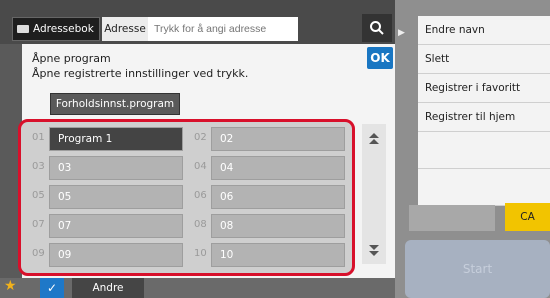 This screenshot has width=550, height=298. What do you see at coordinates (223, 29) in the screenshot?
I see `address-input` at bounding box center [223, 29].